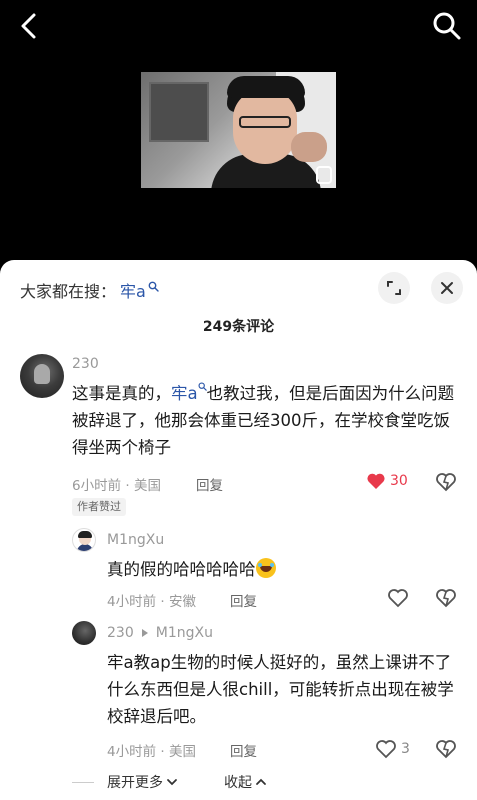  Describe the element at coordinates (133, 290) in the screenshot. I see `search-keyword: 牢a` at that location.